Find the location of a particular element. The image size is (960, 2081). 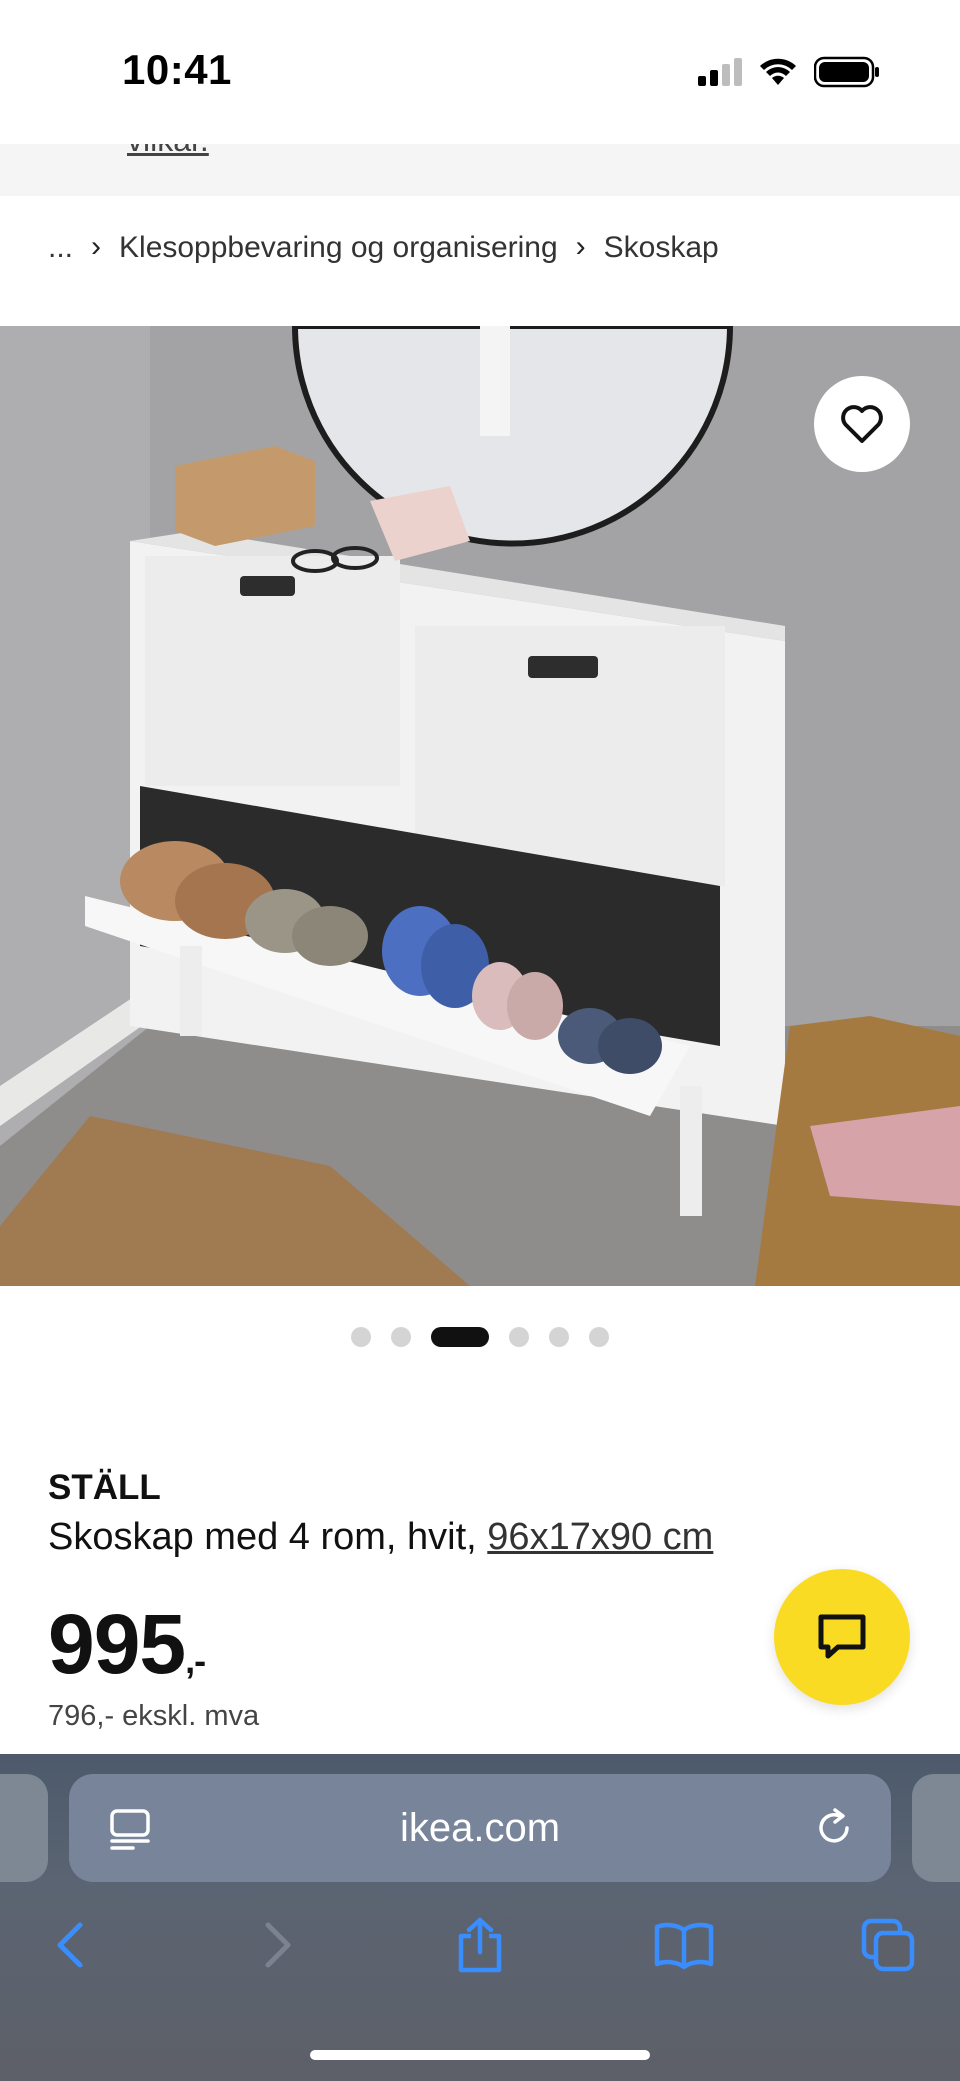

status-icons is located at coordinates (789, 72).